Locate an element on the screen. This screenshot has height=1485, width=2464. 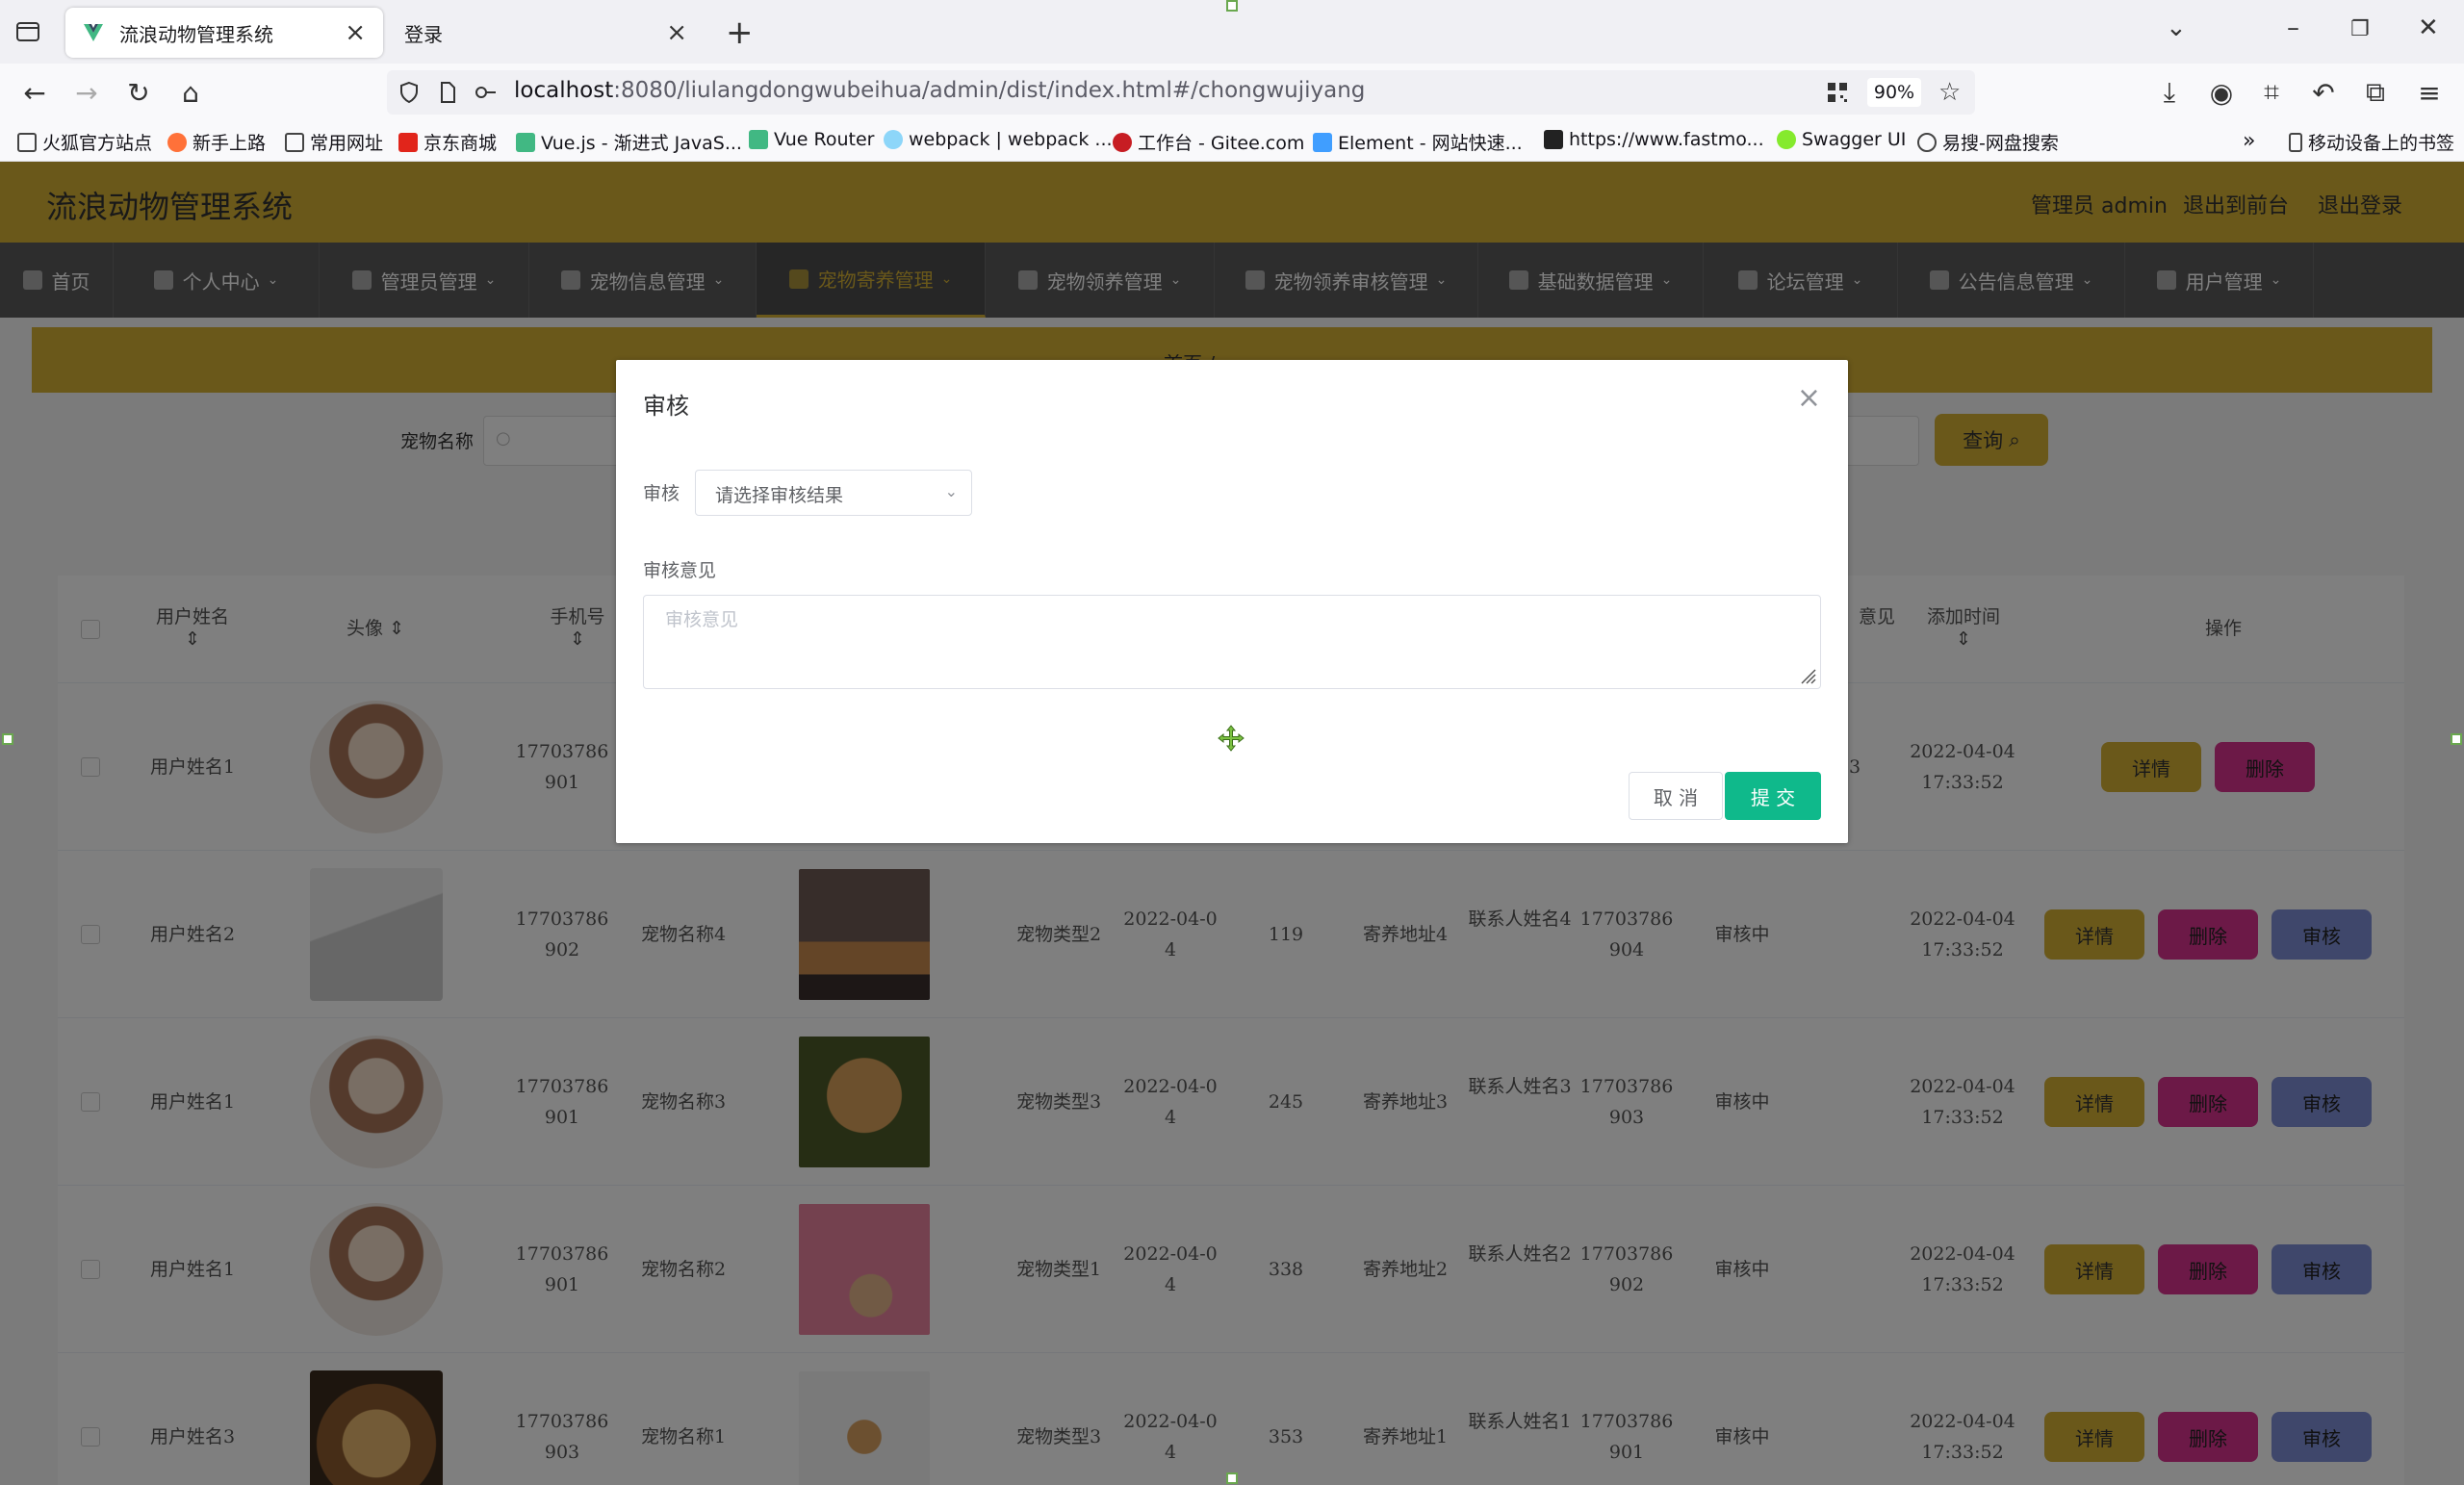
page-icon is located at coordinates (447, 92).